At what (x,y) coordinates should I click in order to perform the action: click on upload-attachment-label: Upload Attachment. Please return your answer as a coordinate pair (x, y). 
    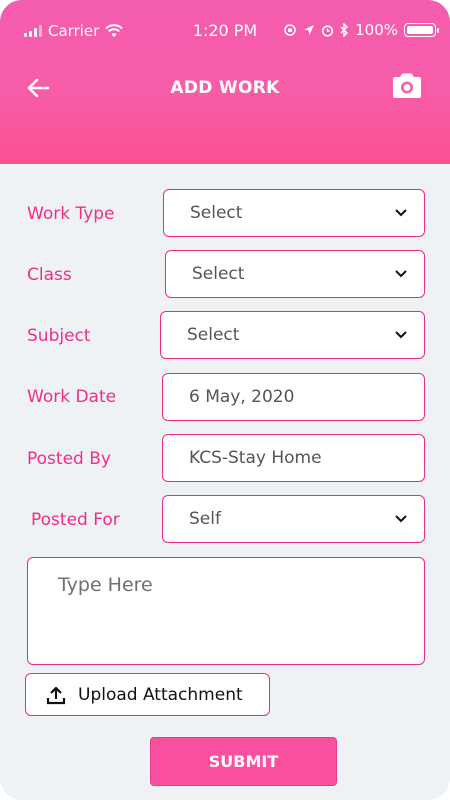
    Looking at the image, I should click on (160, 694).